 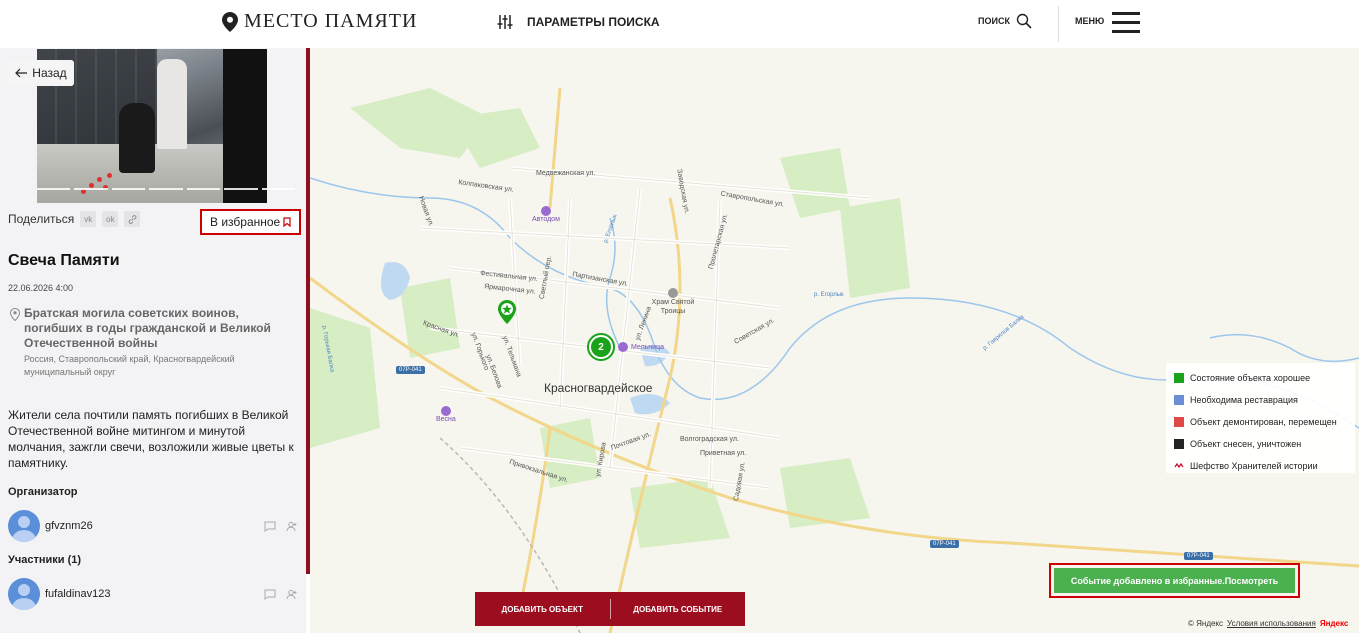 I want to click on organizer-name: gfvznm26, so click(x=154, y=526).